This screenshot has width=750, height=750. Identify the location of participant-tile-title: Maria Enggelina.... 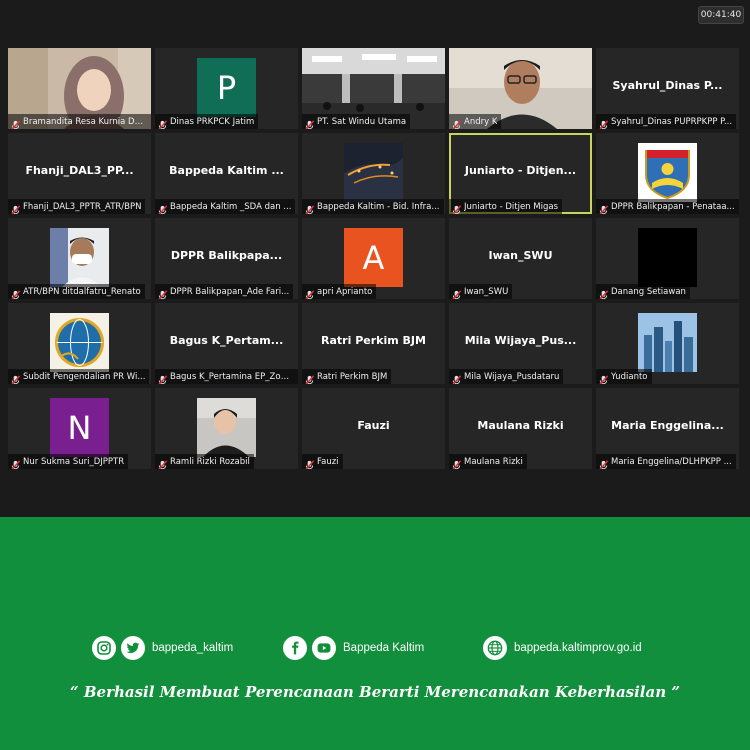
(667, 425).